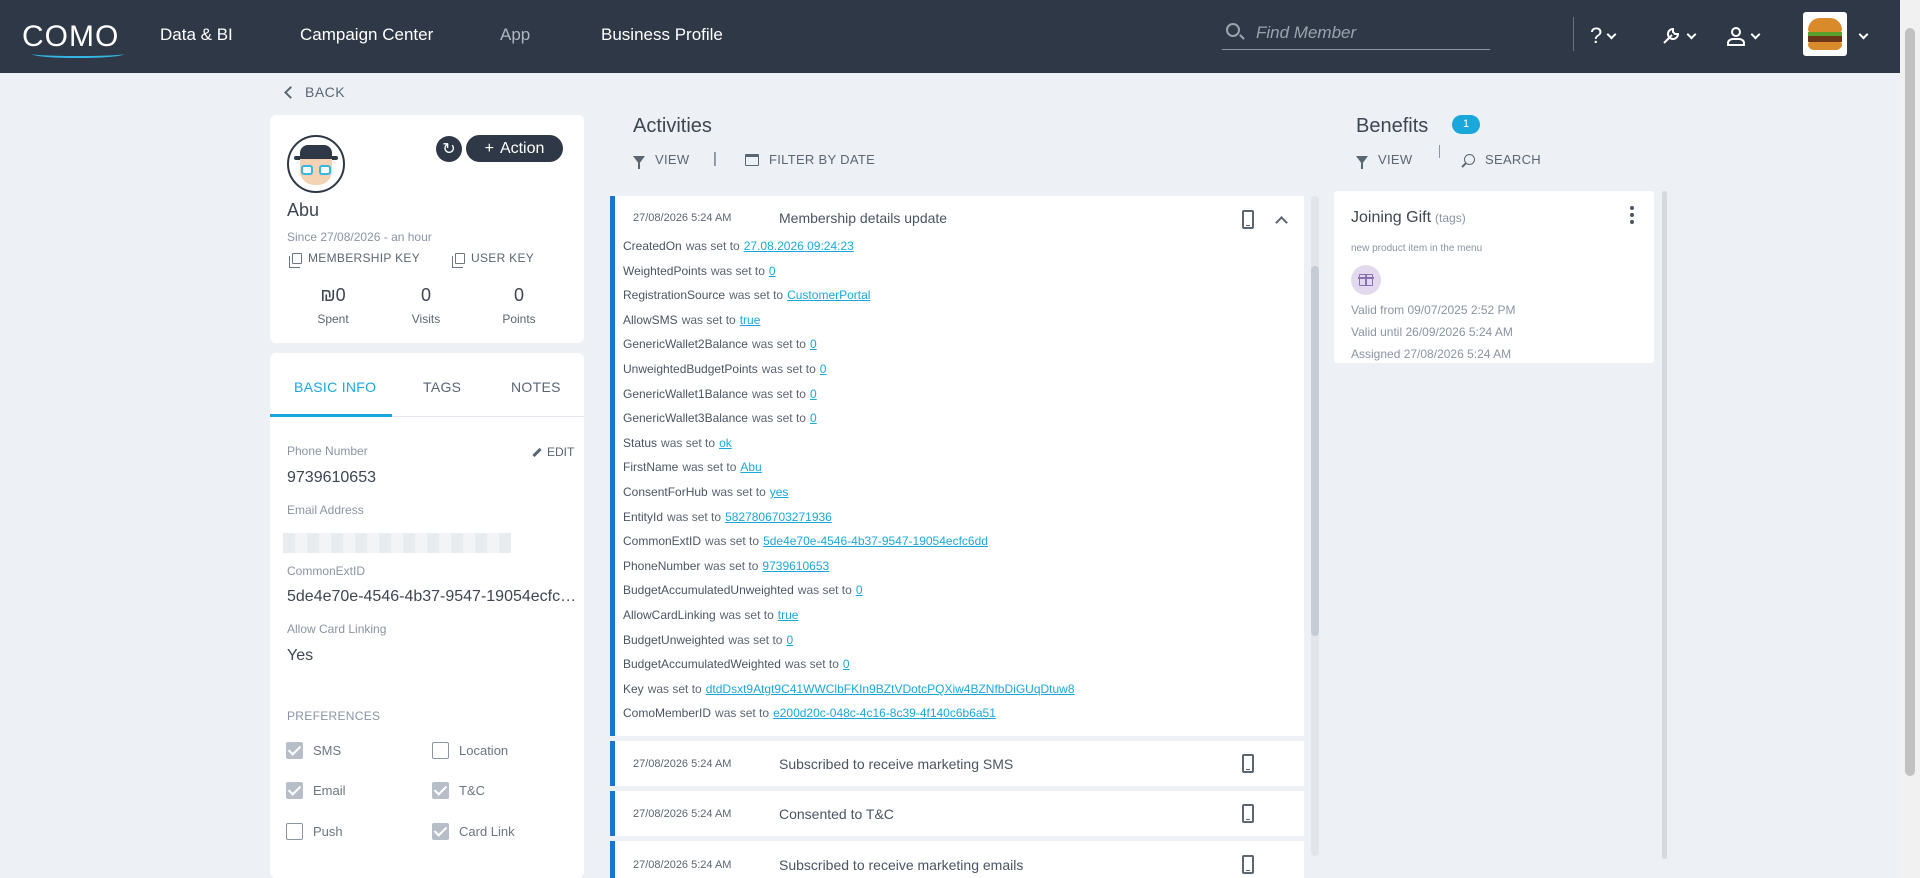 The height and width of the screenshot is (878, 1920). What do you see at coordinates (1366, 33) in the screenshot?
I see `find-member-input` at bounding box center [1366, 33].